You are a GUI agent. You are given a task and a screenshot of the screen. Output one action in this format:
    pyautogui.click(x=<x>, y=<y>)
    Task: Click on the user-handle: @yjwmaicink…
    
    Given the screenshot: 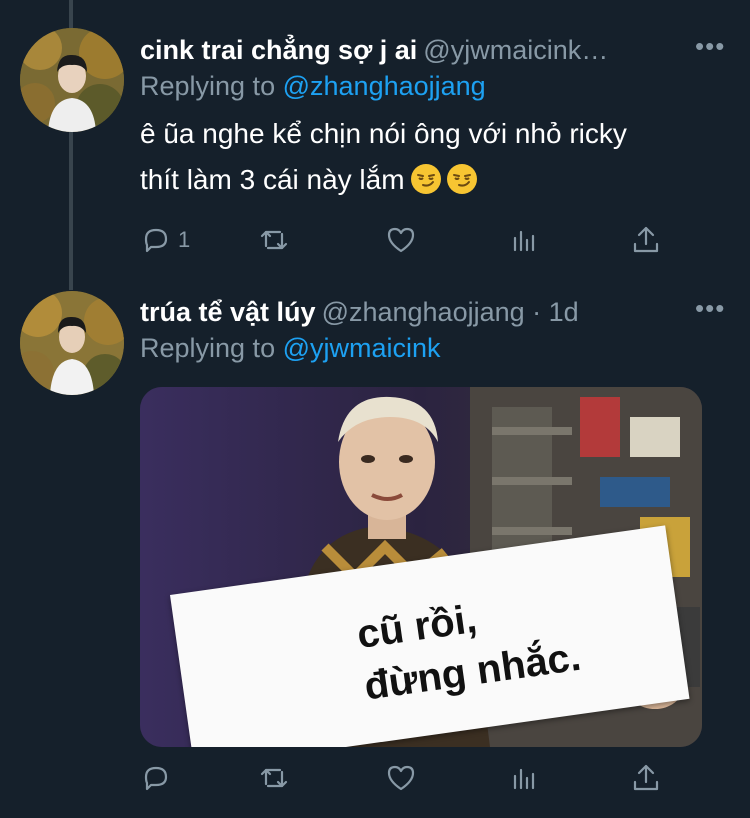 What is the action you would take?
    pyautogui.click(x=515, y=50)
    